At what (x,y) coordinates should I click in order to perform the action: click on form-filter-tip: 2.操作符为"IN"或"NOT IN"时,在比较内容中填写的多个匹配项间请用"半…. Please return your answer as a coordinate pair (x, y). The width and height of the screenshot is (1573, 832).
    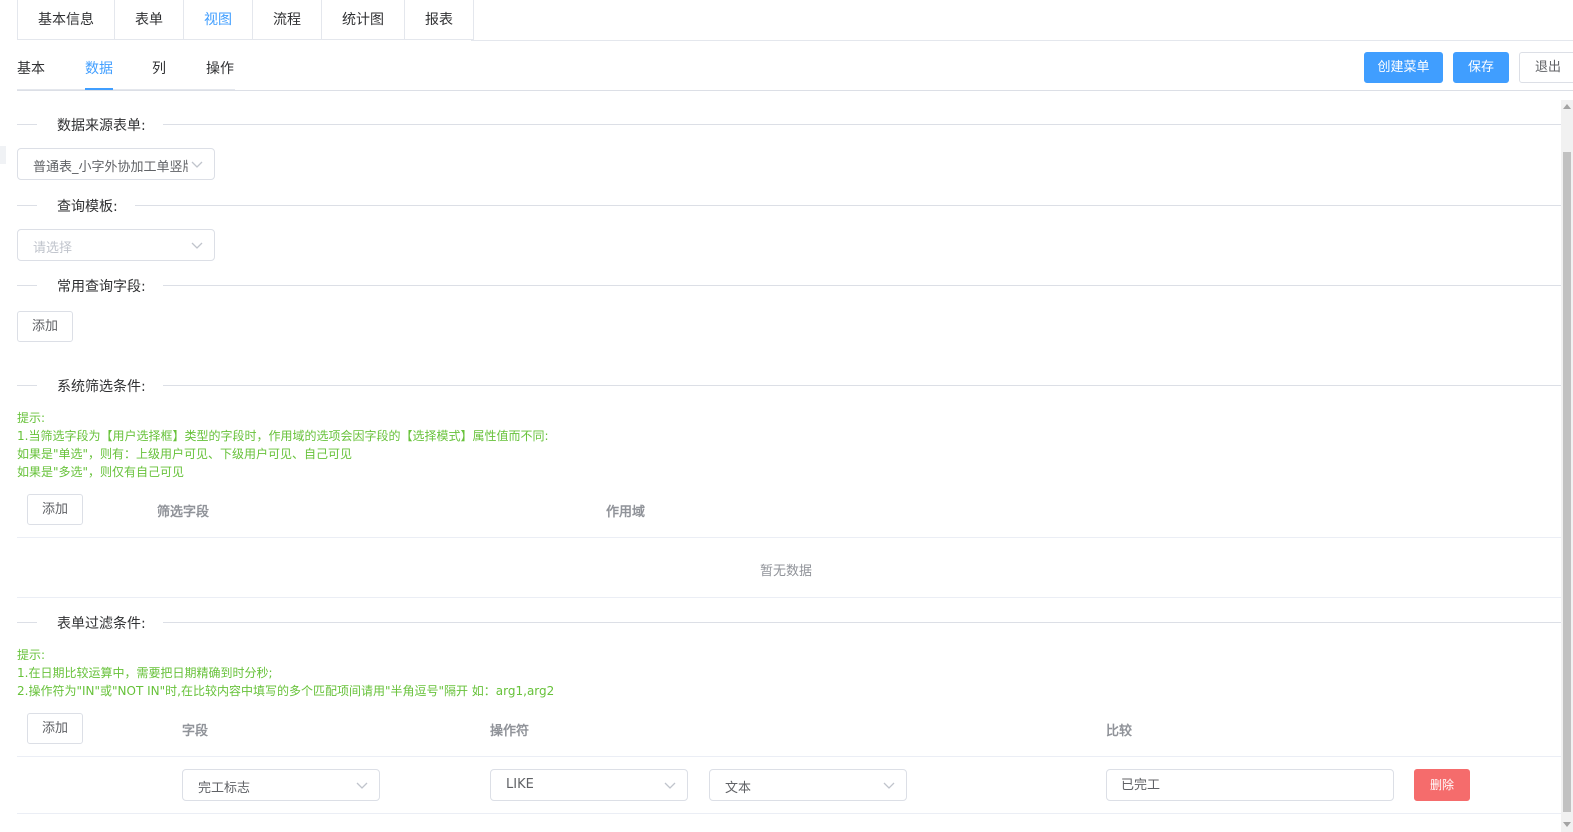
    Looking at the image, I should click on (286, 691).